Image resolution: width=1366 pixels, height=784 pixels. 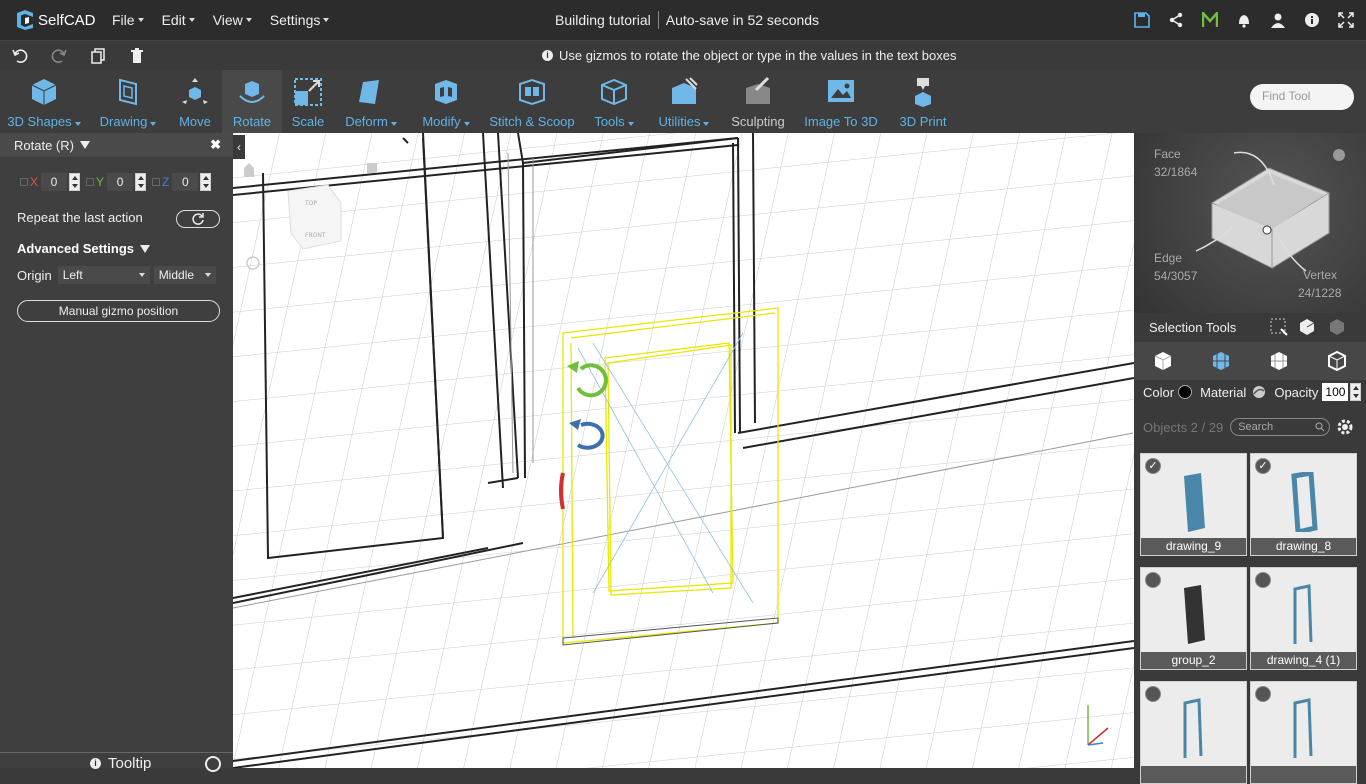 What do you see at coordinates (614, 101) in the screenshot?
I see `tool-tools: Tools` at bounding box center [614, 101].